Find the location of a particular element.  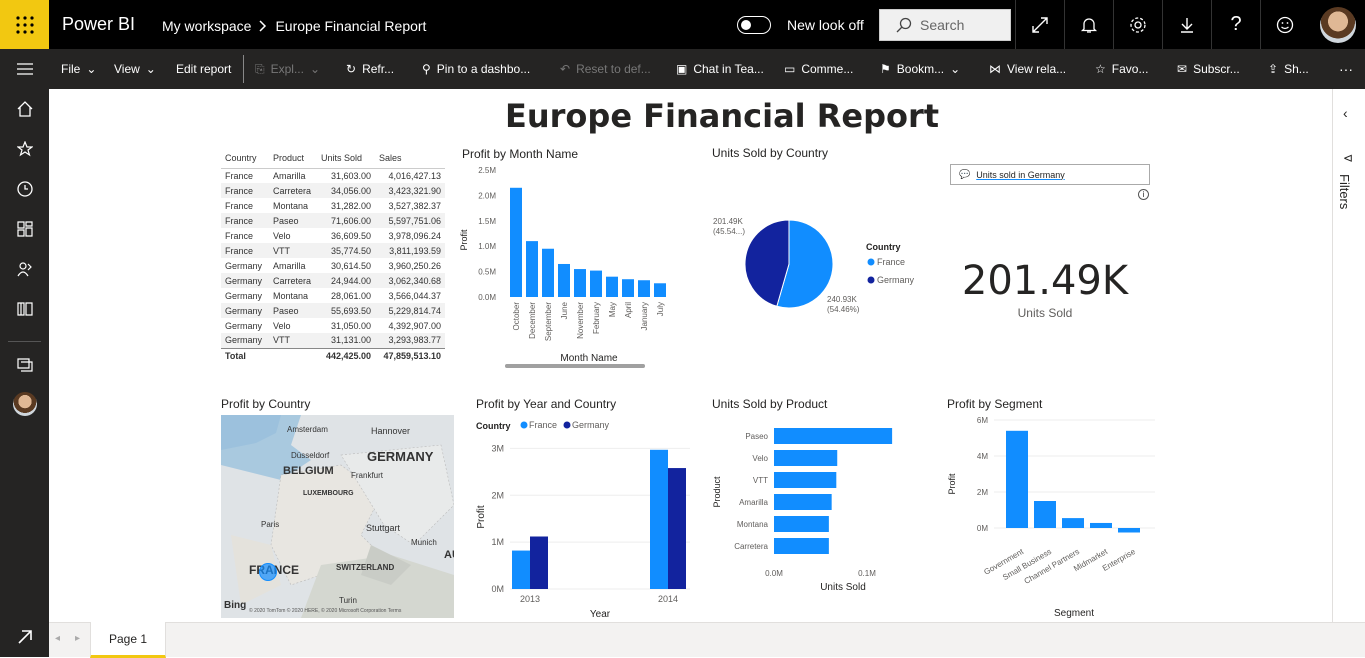

my-workspace-avatar is located at coordinates (24, 404).